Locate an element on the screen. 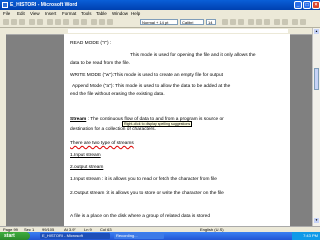 The width and height of the screenshot is (320, 240). cut-icon is located at coordinates (50, 22).